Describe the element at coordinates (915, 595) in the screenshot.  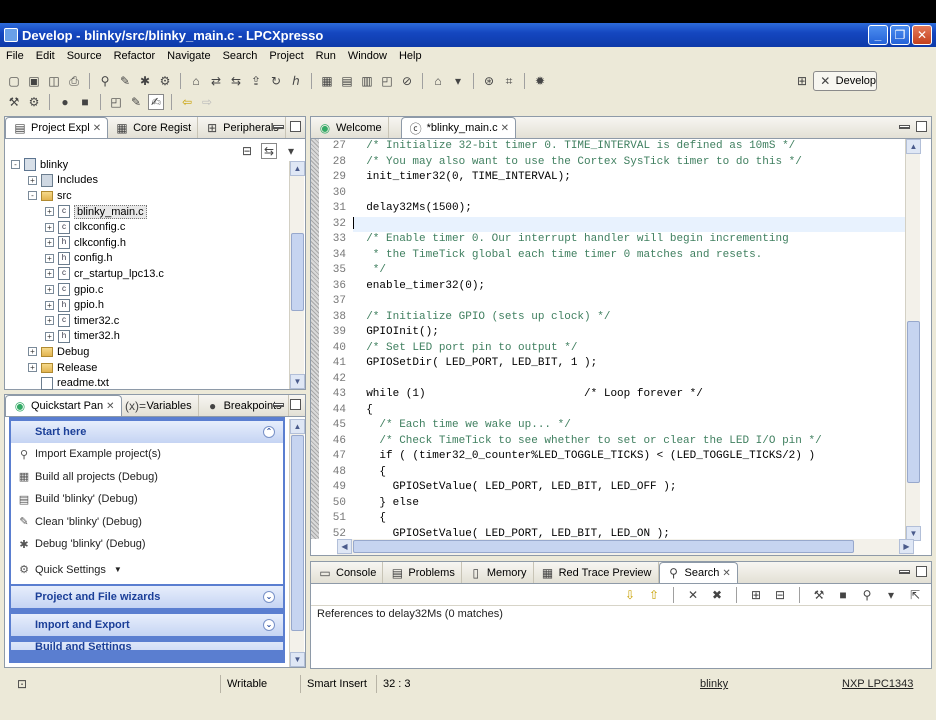
I see `pin-icon: ⇱` at that location.